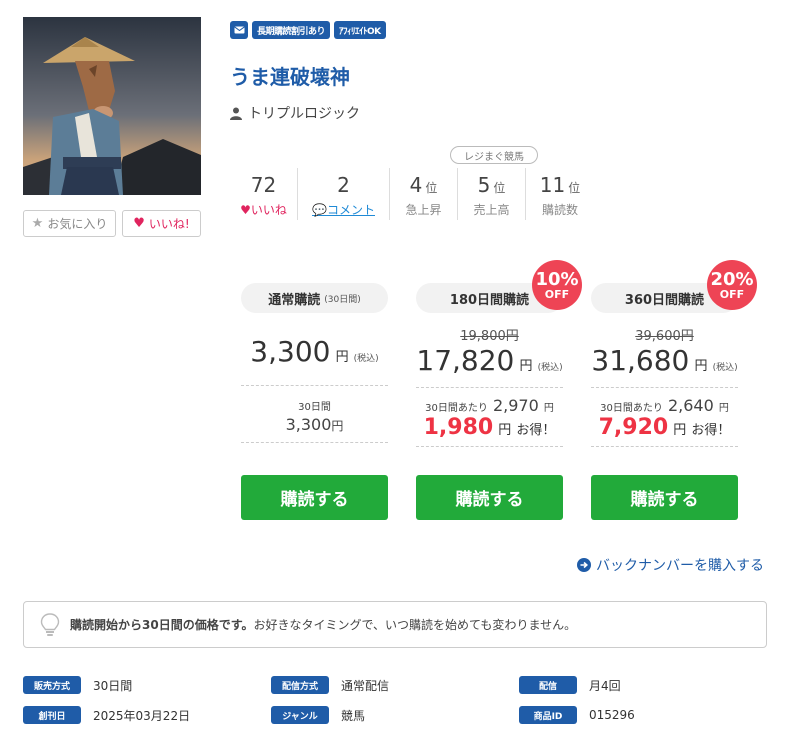  I want to click on affiliate-ok-badge: ｱﾌｨﾘｴｲﾄOK, so click(360, 30).